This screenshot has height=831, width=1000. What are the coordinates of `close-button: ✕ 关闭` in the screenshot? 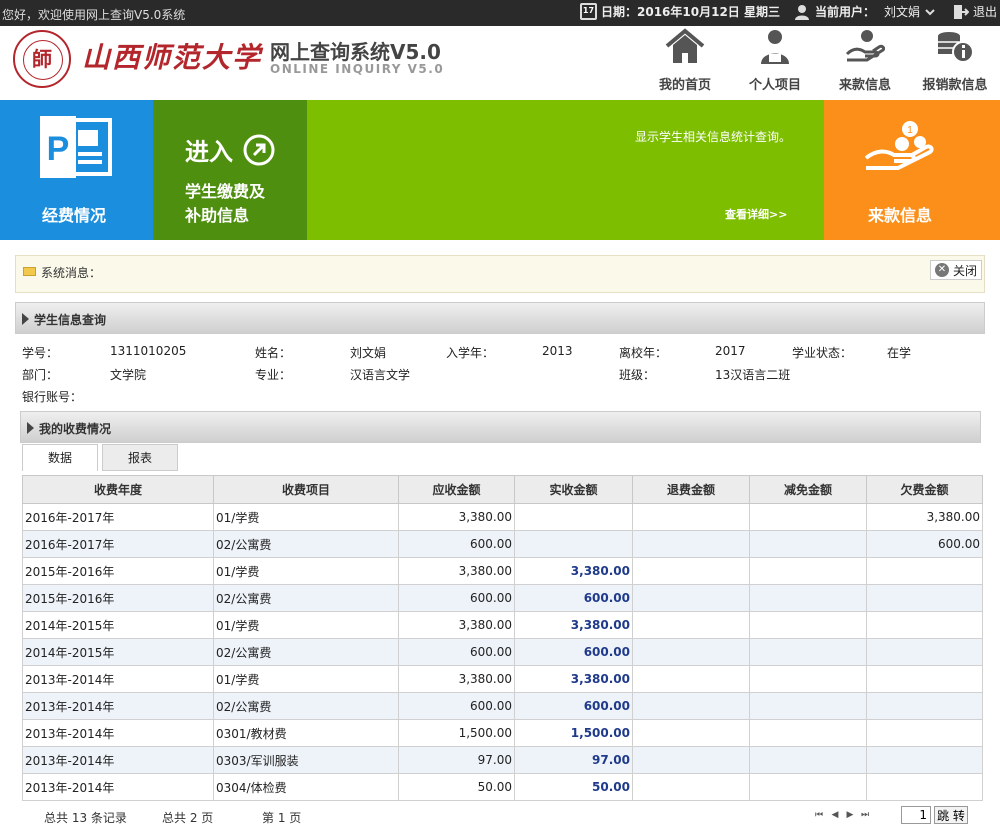 It's located at (956, 270).